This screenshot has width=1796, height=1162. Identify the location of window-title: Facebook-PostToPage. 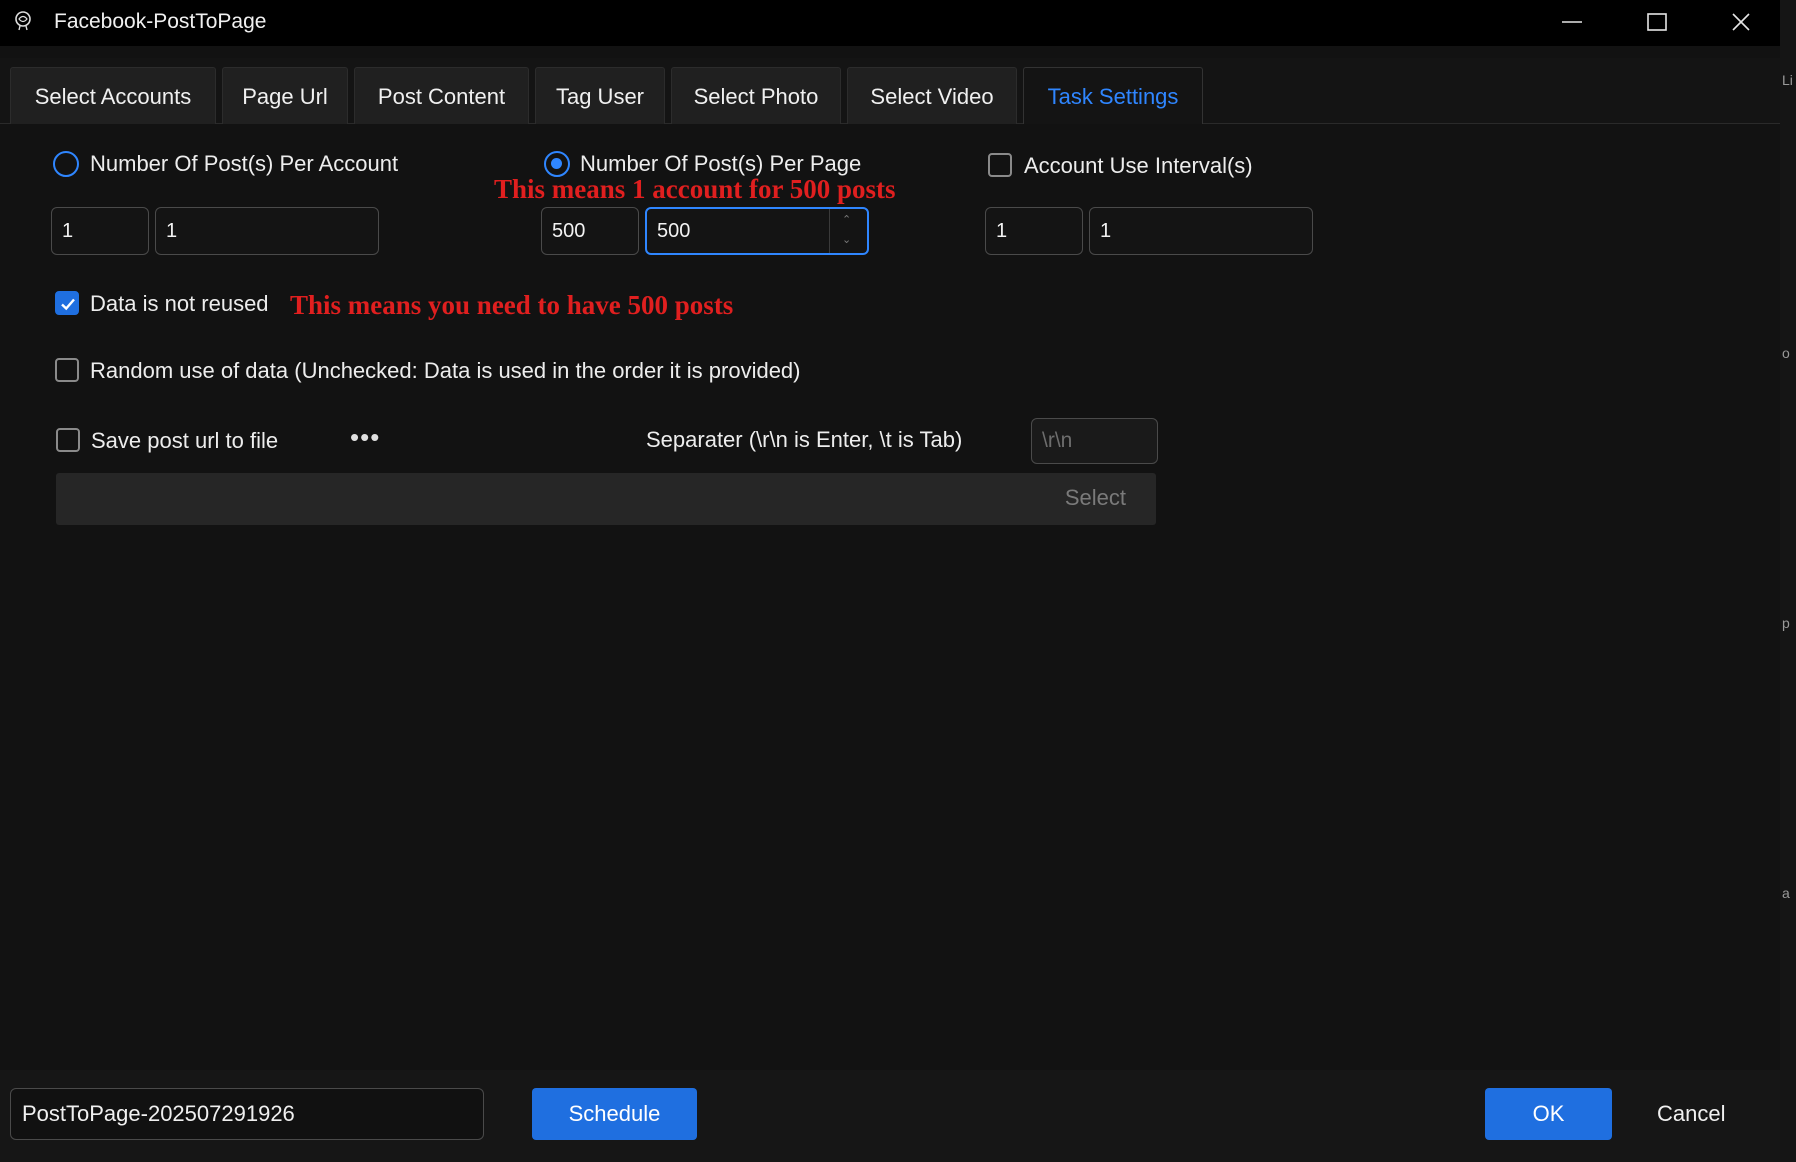
(160, 21).